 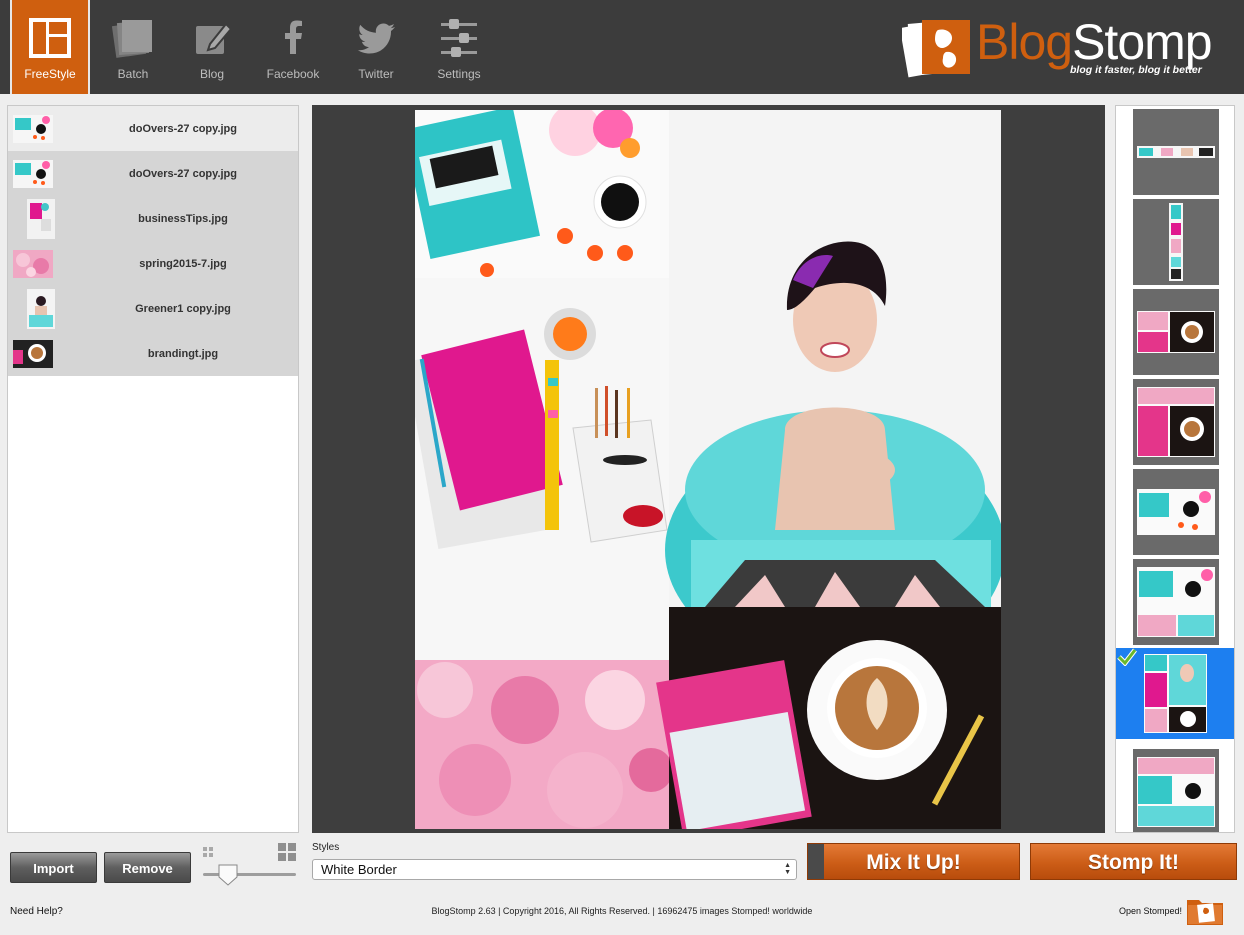 I want to click on large-grid-icon, so click(x=287, y=852).